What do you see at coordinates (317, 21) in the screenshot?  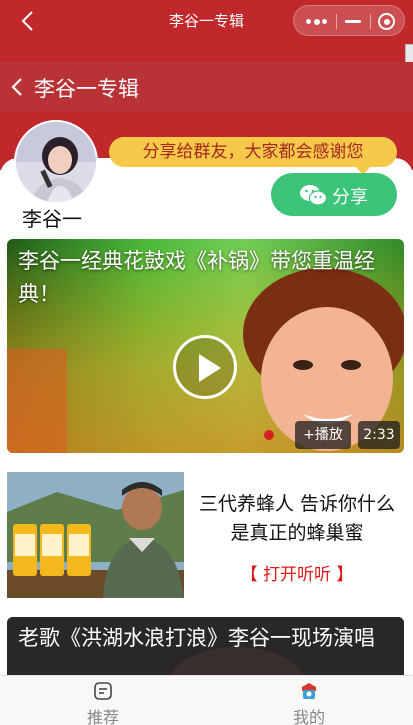 I see `more-icon` at bounding box center [317, 21].